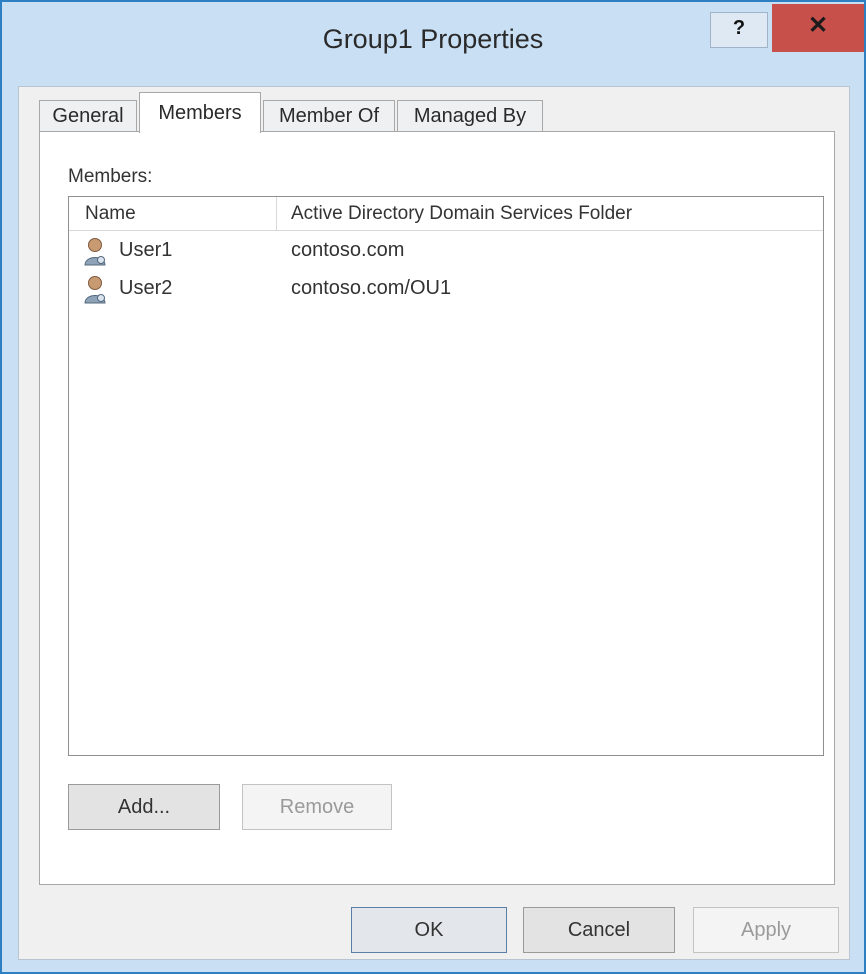 The height and width of the screenshot is (974, 866). I want to click on help-button: ?, so click(739, 30).